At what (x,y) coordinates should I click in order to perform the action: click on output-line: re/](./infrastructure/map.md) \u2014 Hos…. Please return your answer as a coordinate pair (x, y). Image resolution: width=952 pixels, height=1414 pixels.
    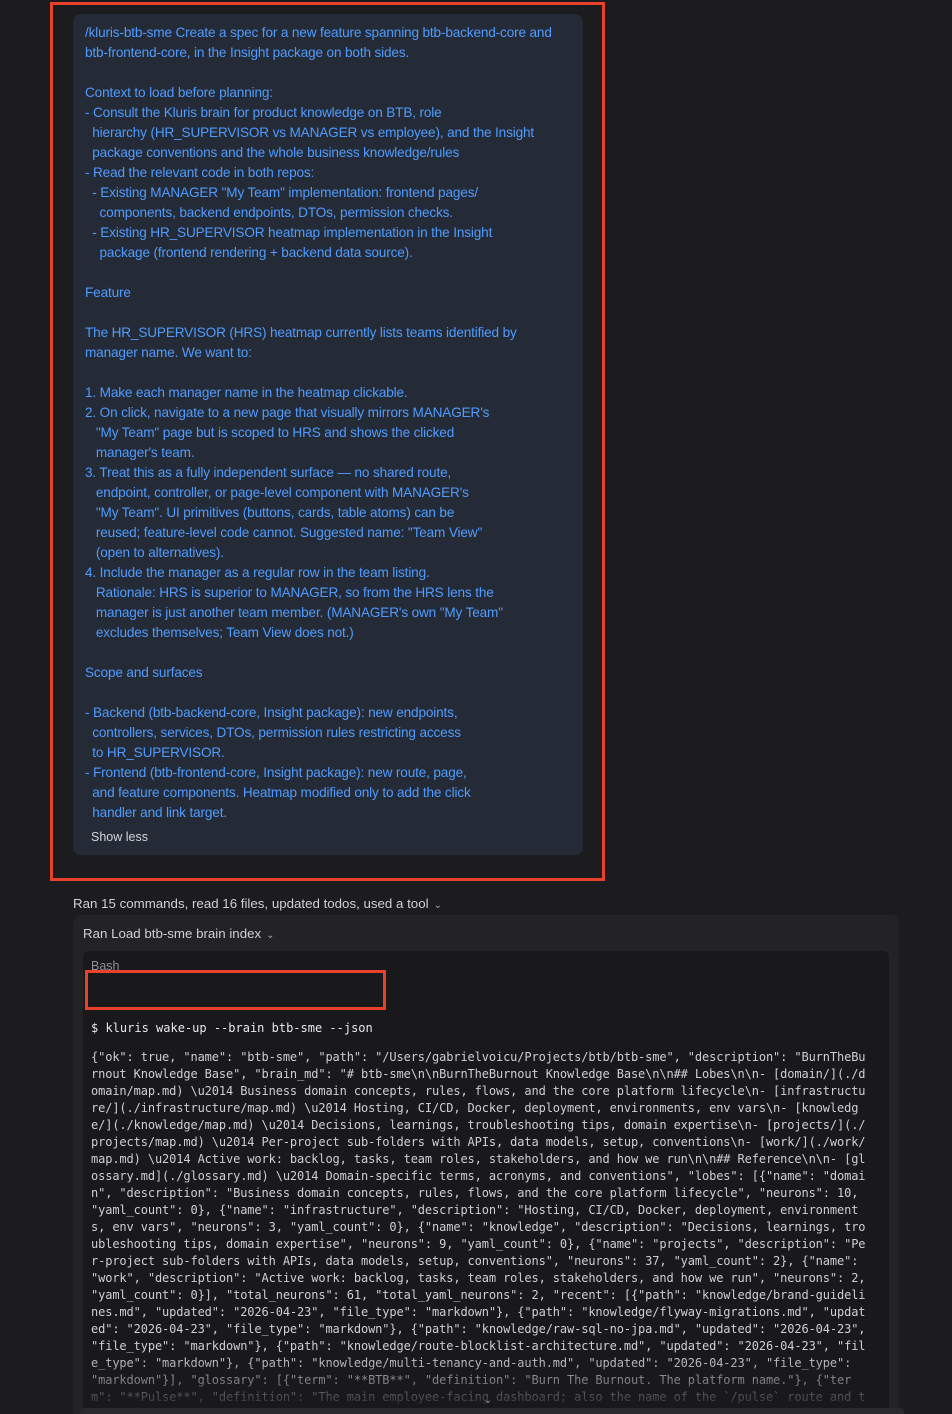
    Looking at the image, I should click on (475, 1108).